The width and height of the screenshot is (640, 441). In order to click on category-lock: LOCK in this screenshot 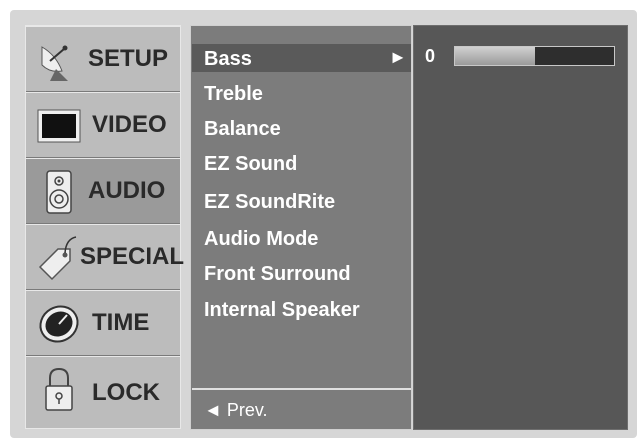, I will do `click(103, 392)`.